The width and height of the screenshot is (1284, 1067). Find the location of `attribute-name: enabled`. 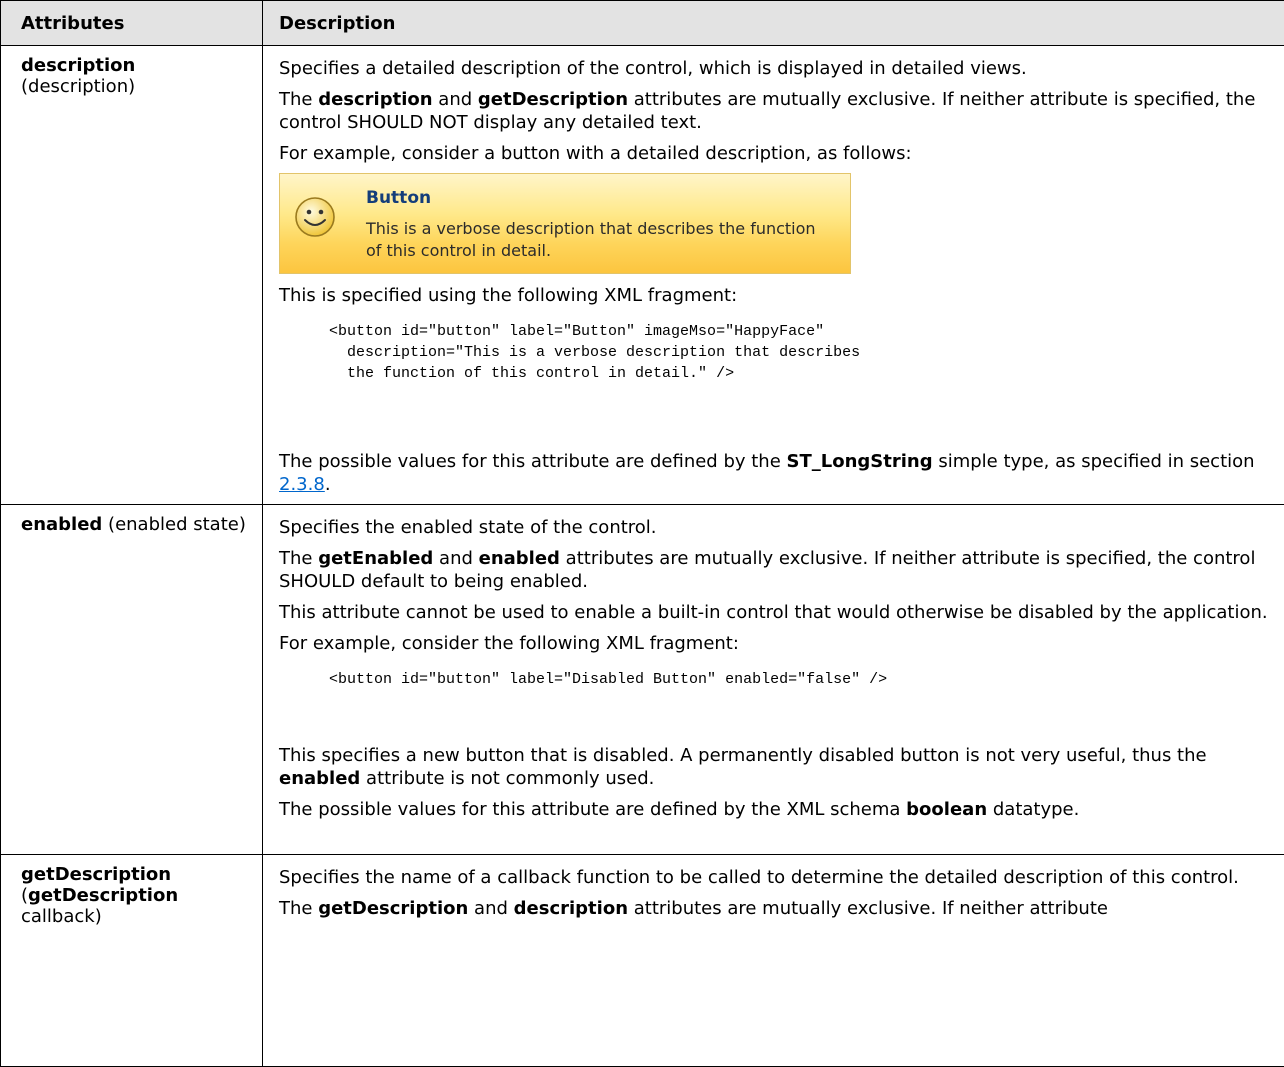

attribute-name: enabled is located at coordinates (61, 524).